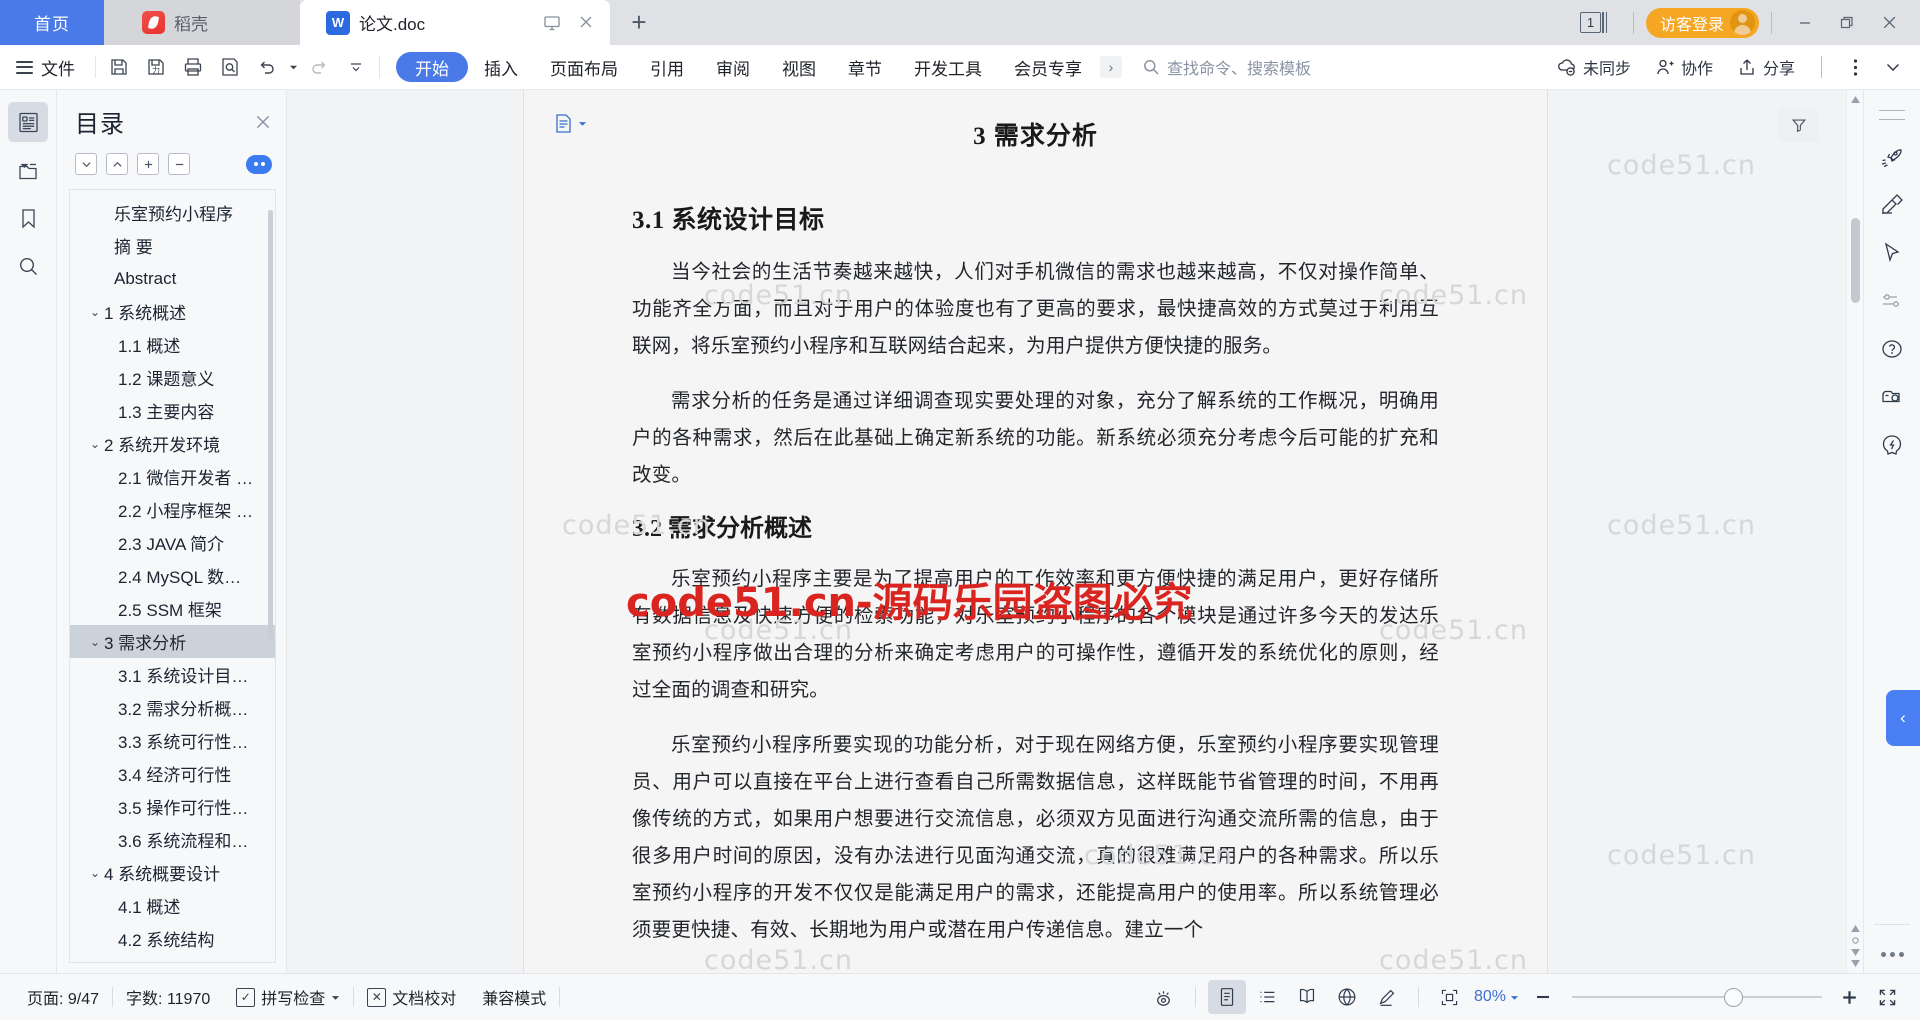  I want to click on page-dot-icon, so click(1855, 940).